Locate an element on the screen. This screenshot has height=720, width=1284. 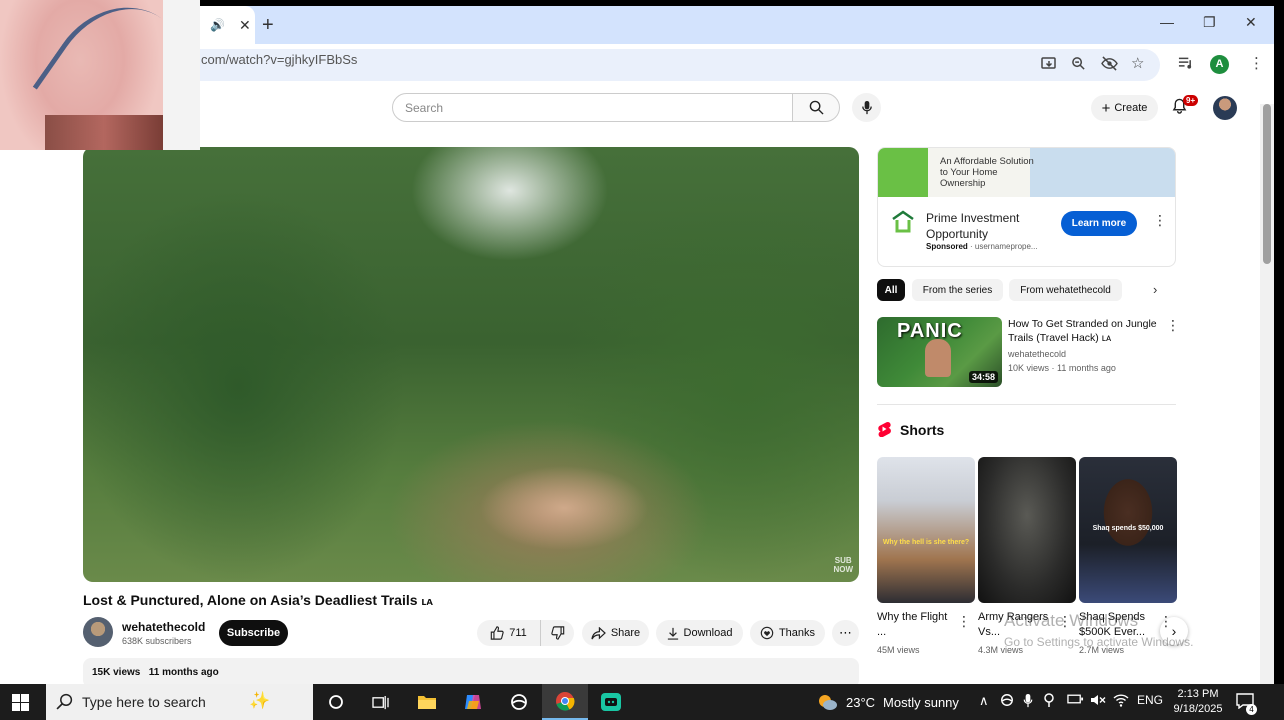
chrome-button is located at coordinates (565, 702).